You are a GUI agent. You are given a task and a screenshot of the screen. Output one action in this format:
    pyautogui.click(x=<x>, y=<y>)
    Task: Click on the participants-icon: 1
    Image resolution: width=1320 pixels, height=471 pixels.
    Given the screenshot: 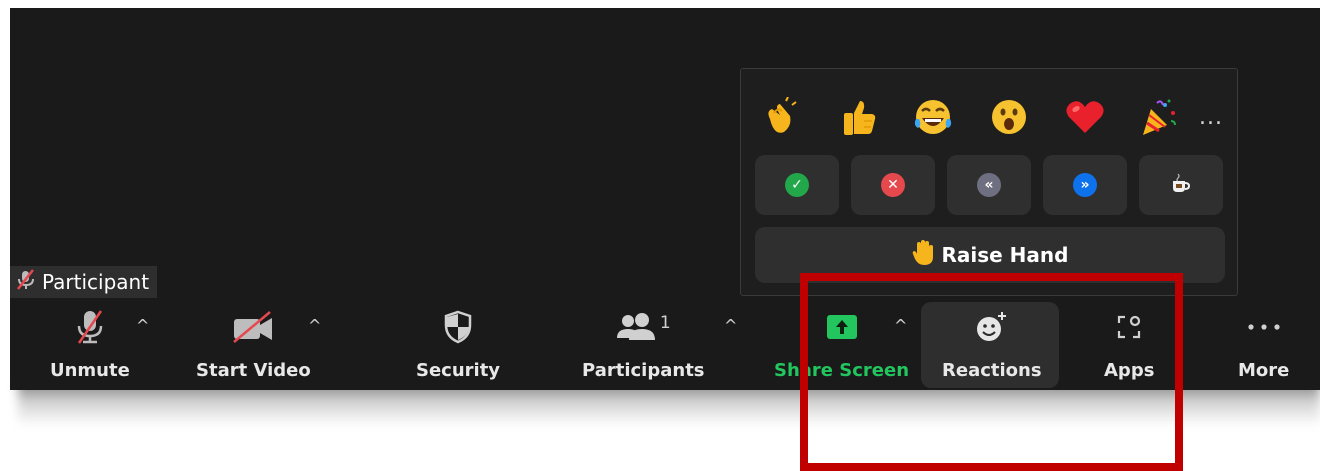 What is the action you would take?
    pyautogui.click(x=643, y=327)
    